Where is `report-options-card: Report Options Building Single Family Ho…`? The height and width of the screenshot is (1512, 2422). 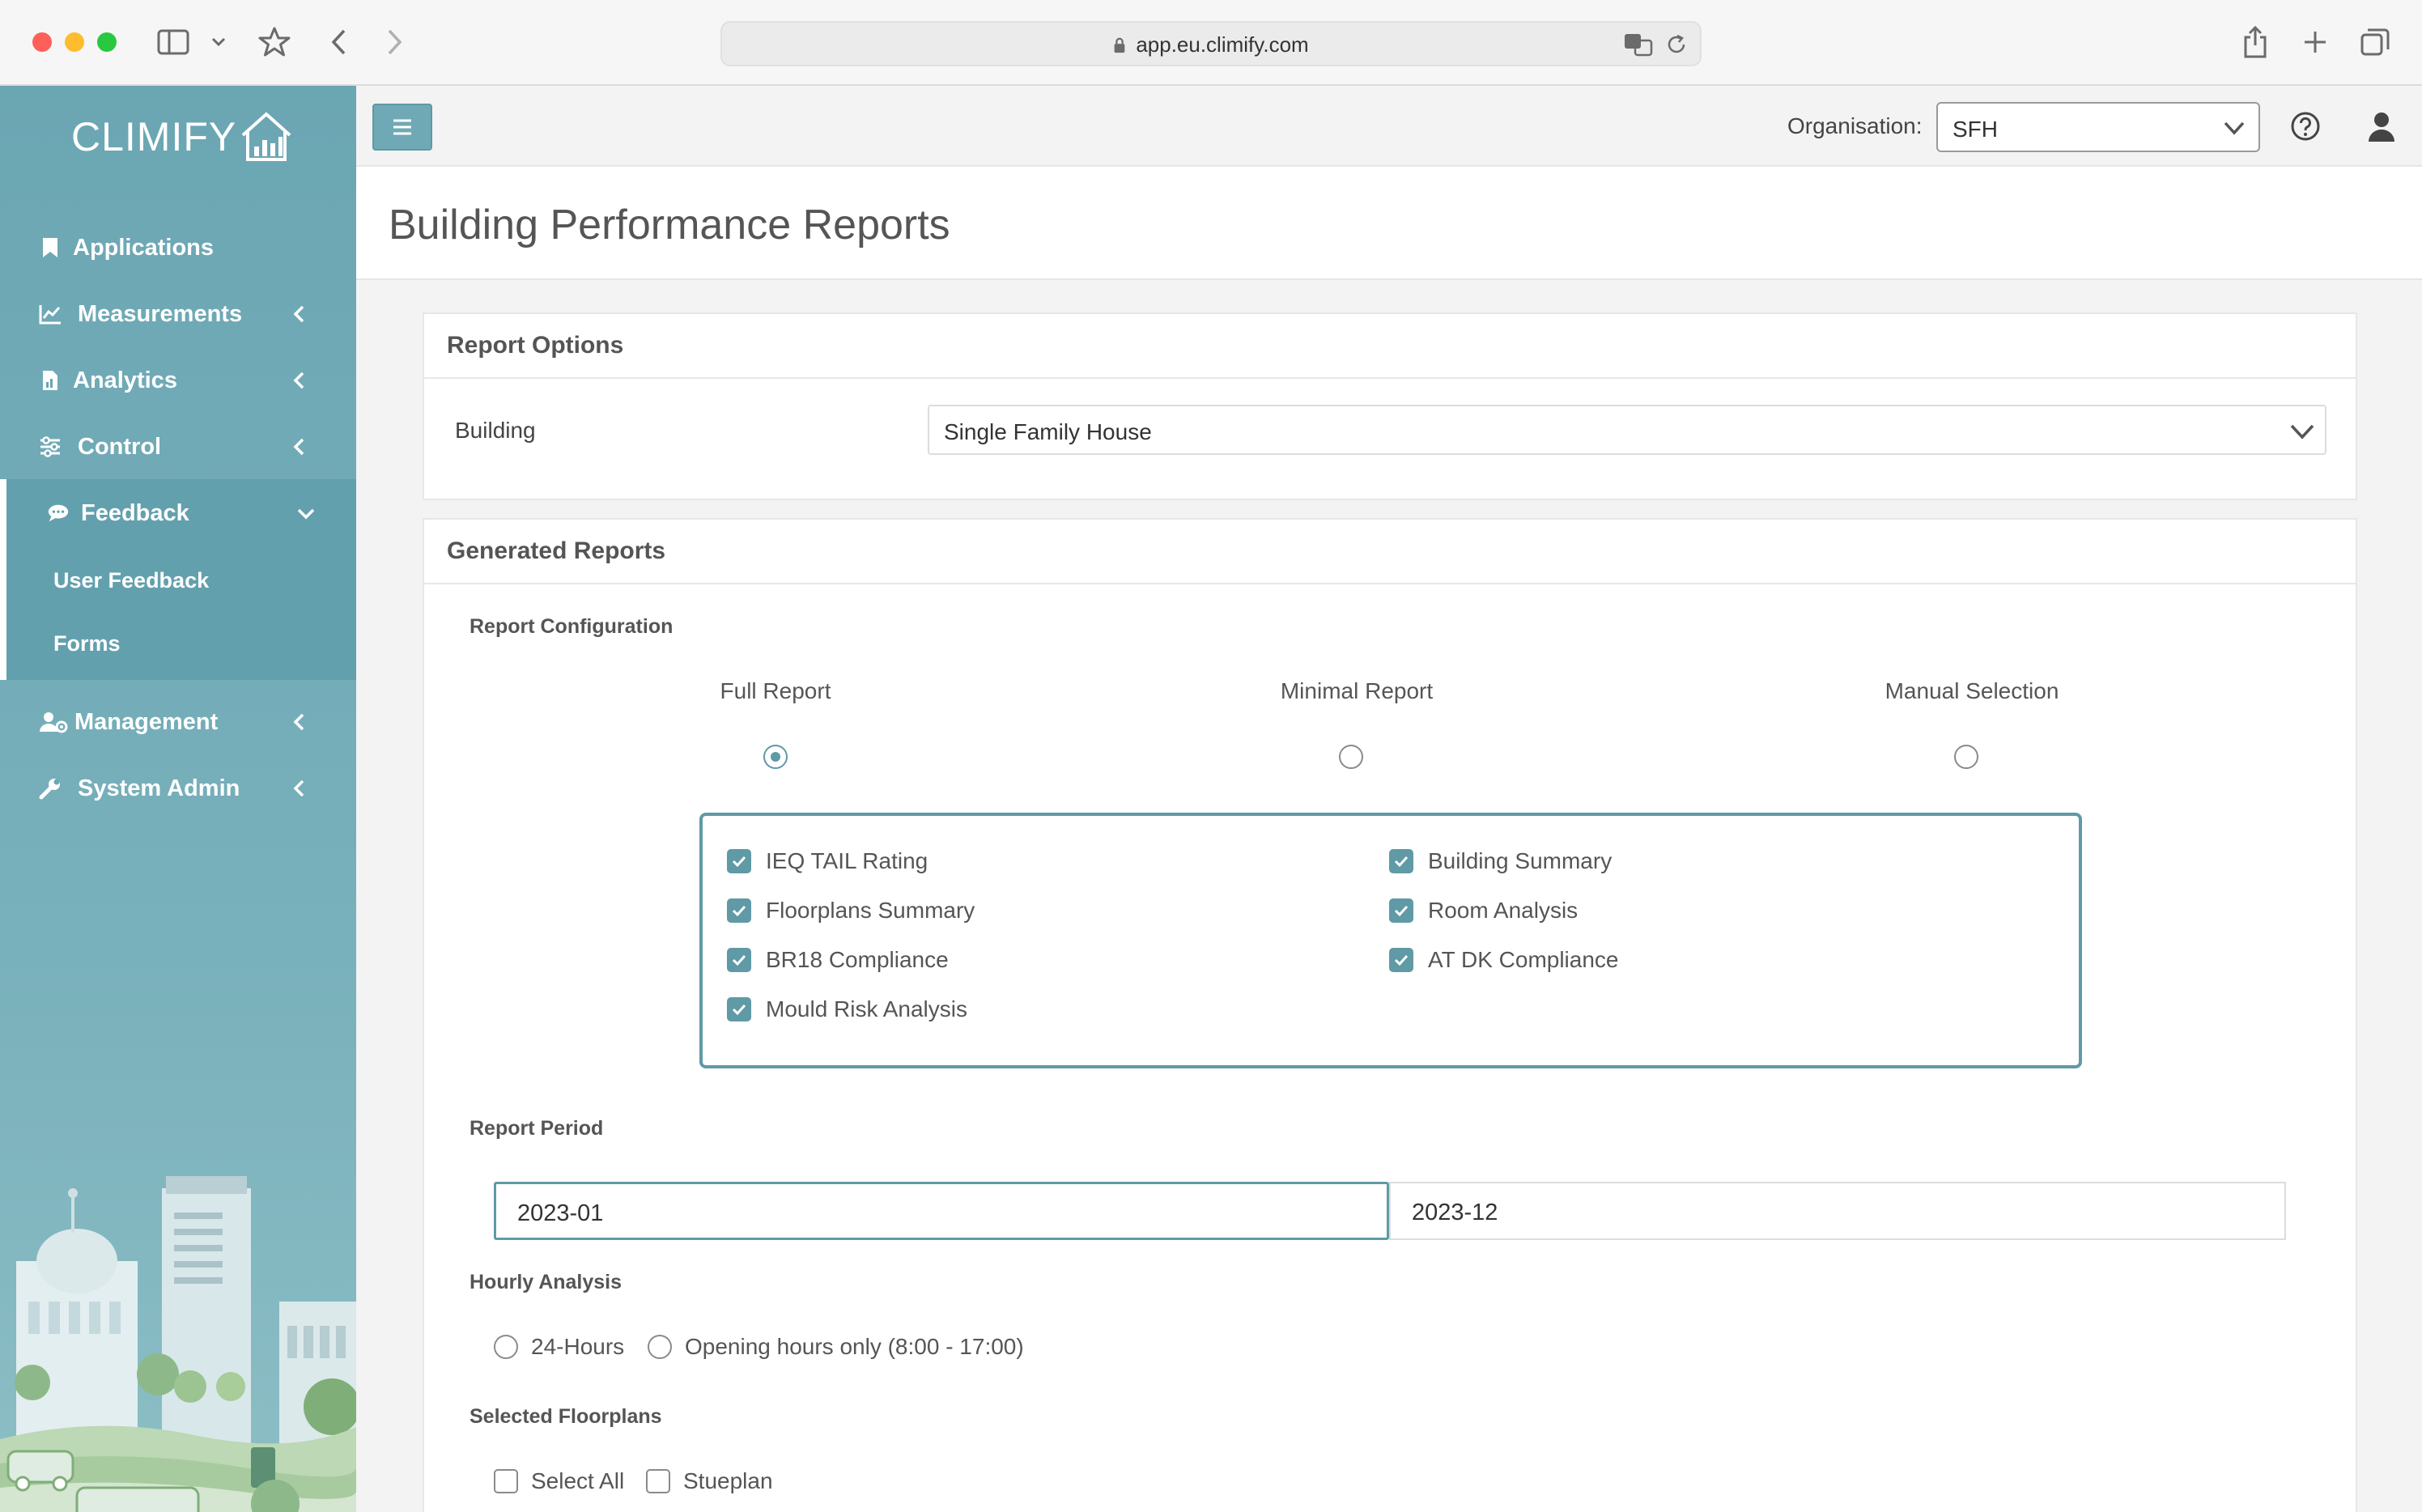
report-options-card: Report Options Building Single Family Ho… is located at coordinates (1390, 406).